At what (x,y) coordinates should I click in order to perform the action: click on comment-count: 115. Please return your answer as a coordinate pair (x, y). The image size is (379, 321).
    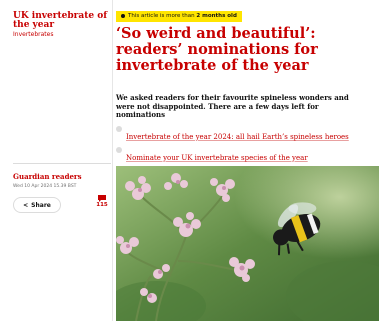
    Looking at the image, I should click on (102, 205).